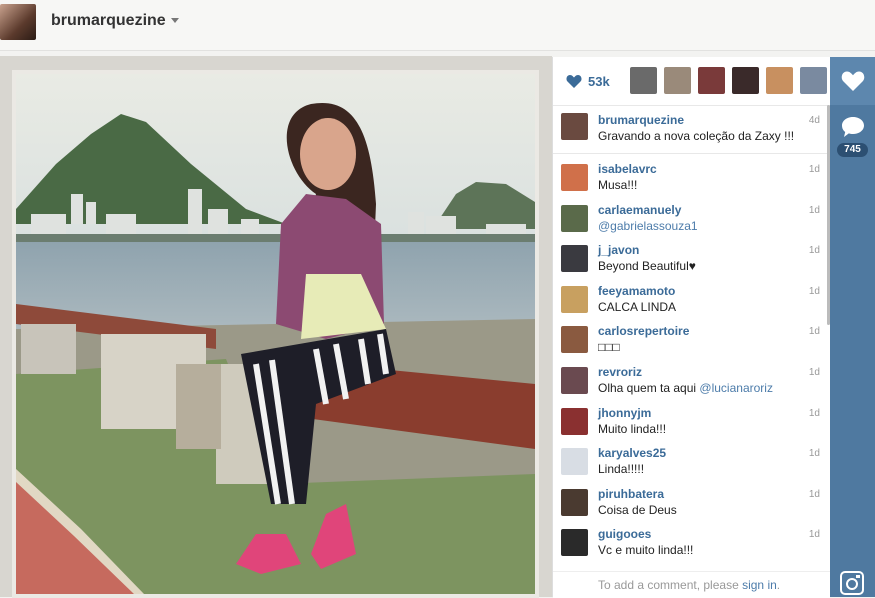 This screenshot has width=875, height=598. What do you see at coordinates (670, 585) in the screenshot?
I see `add-comment-prefix: To add a comment, please` at bounding box center [670, 585].